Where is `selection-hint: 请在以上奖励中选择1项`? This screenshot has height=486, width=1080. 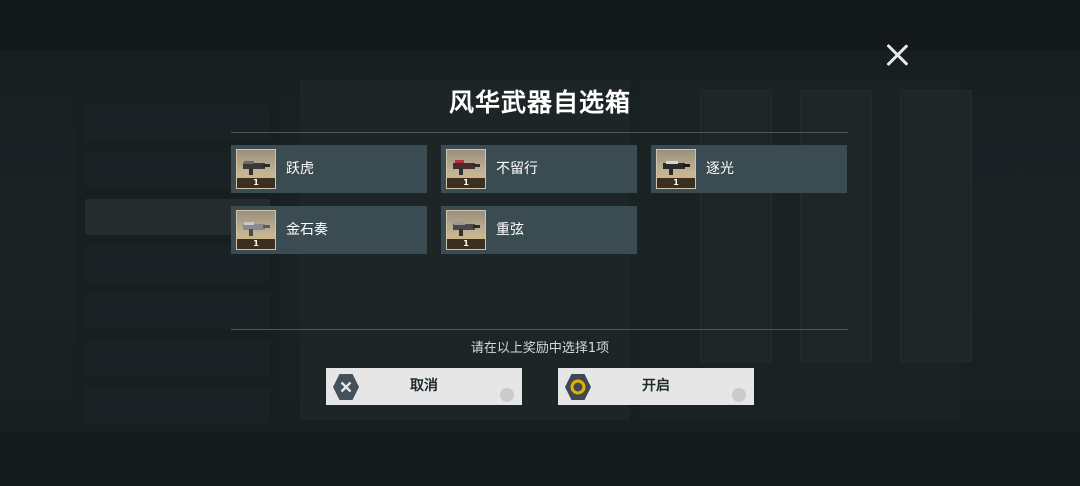 selection-hint: 请在以上奖励中选择1项 is located at coordinates (540, 348).